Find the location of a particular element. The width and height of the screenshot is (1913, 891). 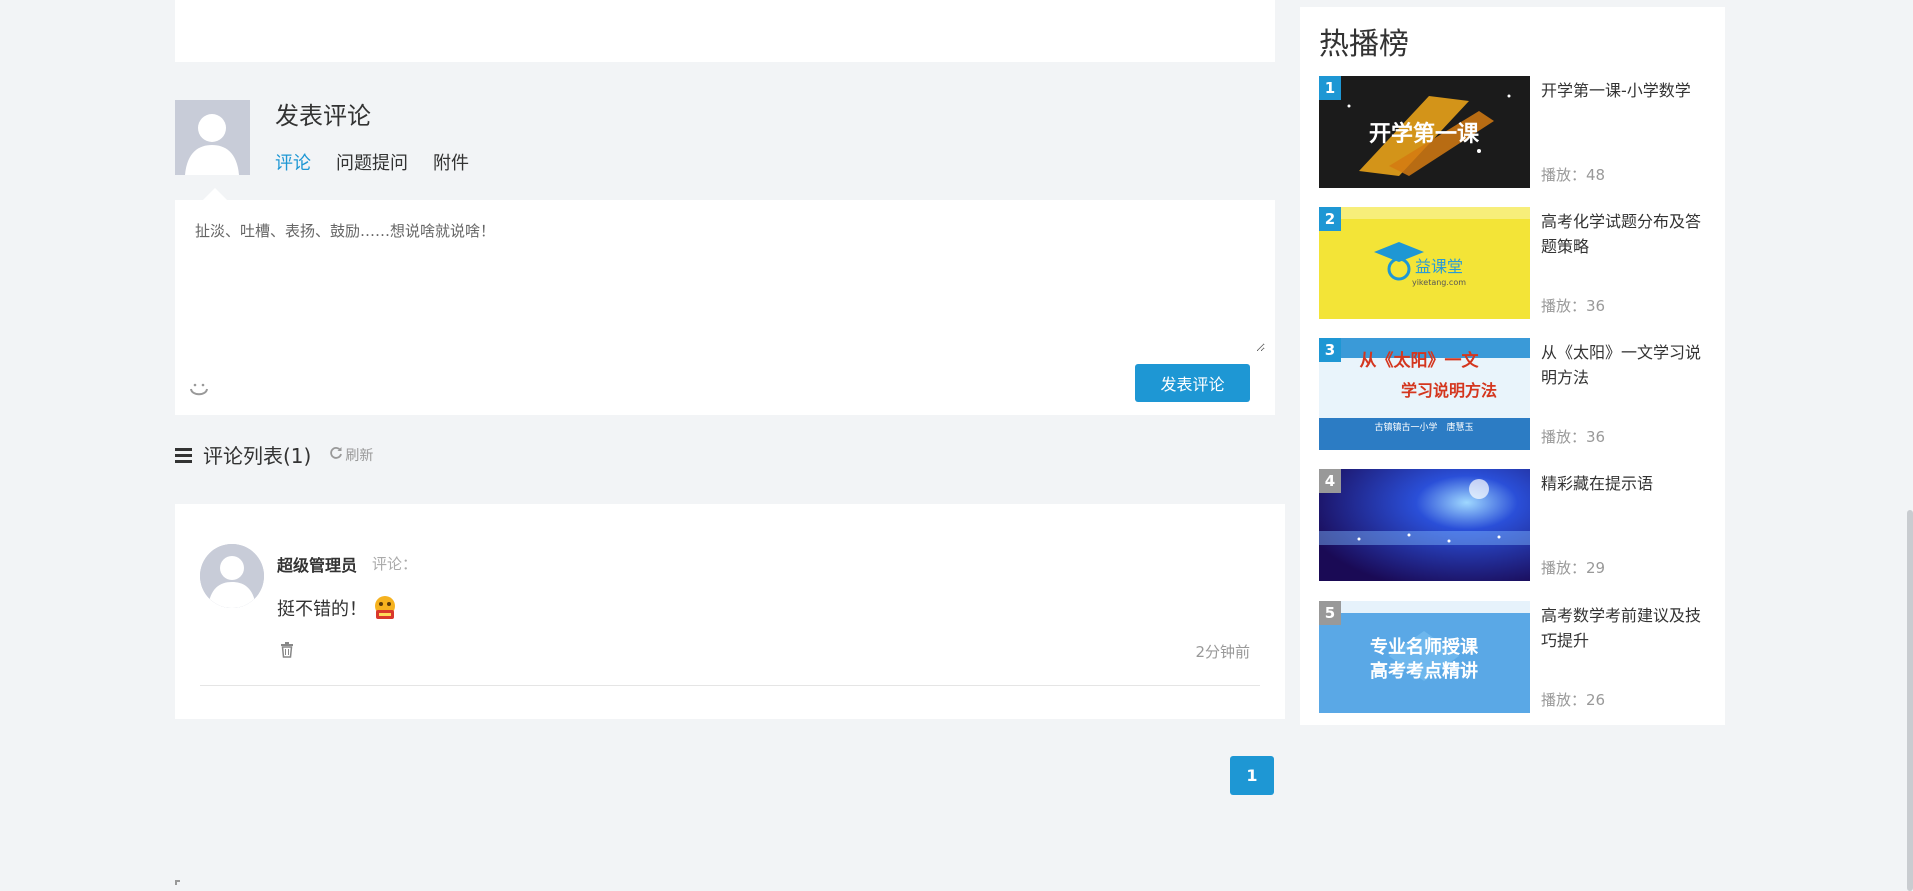

video-thumbnail: 开学第一课 1 is located at coordinates (1424, 132).